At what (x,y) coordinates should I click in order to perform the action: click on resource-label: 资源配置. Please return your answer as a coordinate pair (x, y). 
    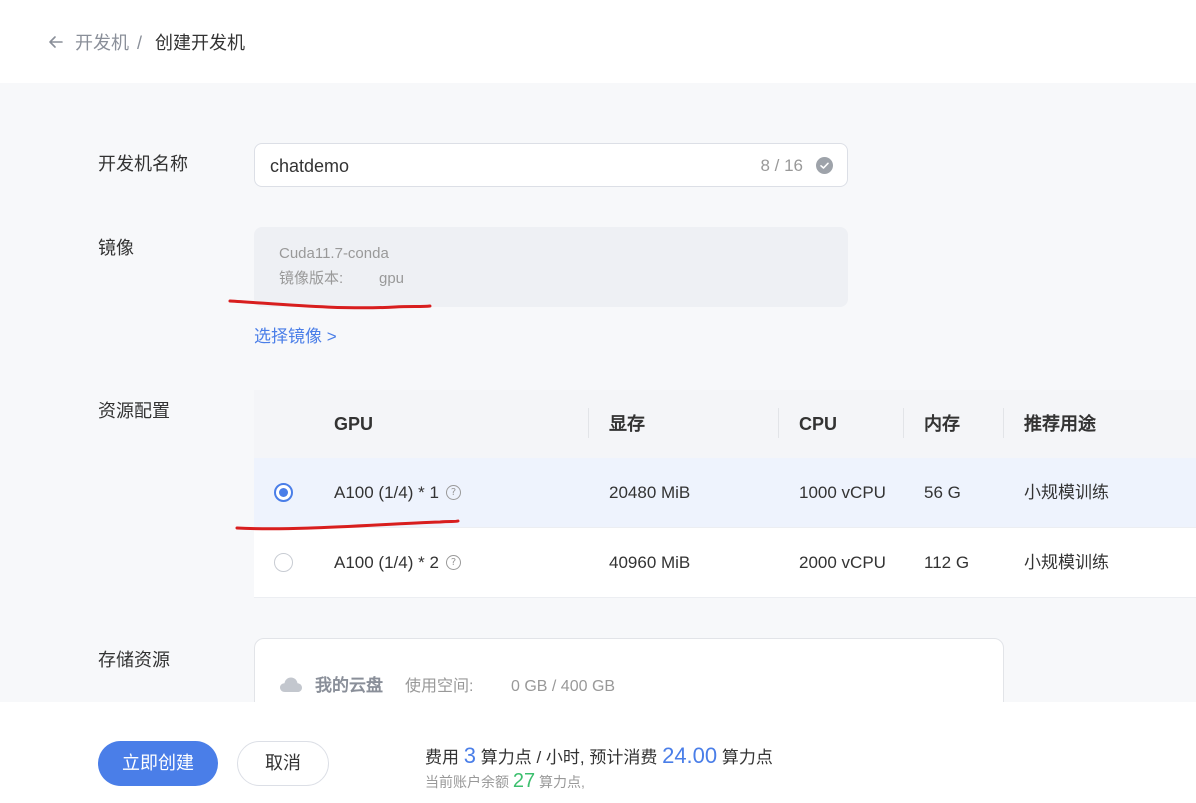
    Looking at the image, I should click on (134, 411).